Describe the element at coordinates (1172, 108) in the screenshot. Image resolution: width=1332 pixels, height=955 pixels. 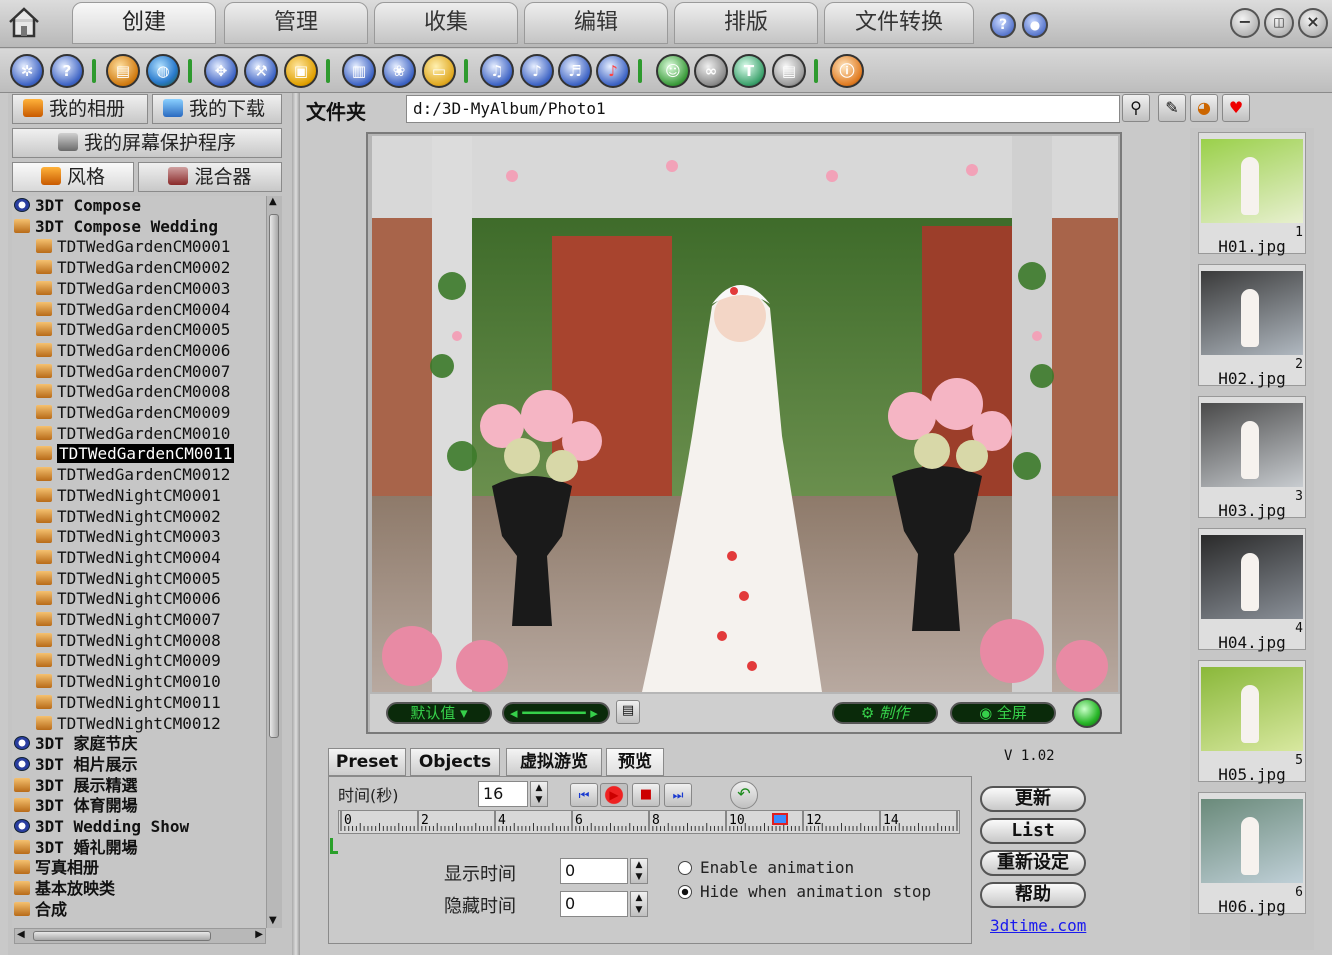
I see `pencil-icon: ✎` at that location.